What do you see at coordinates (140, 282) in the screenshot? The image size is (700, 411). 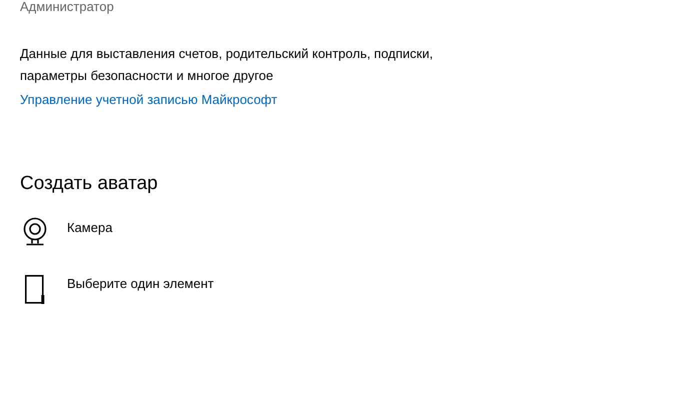 I see `option-label: Выберите один элемент` at bounding box center [140, 282].